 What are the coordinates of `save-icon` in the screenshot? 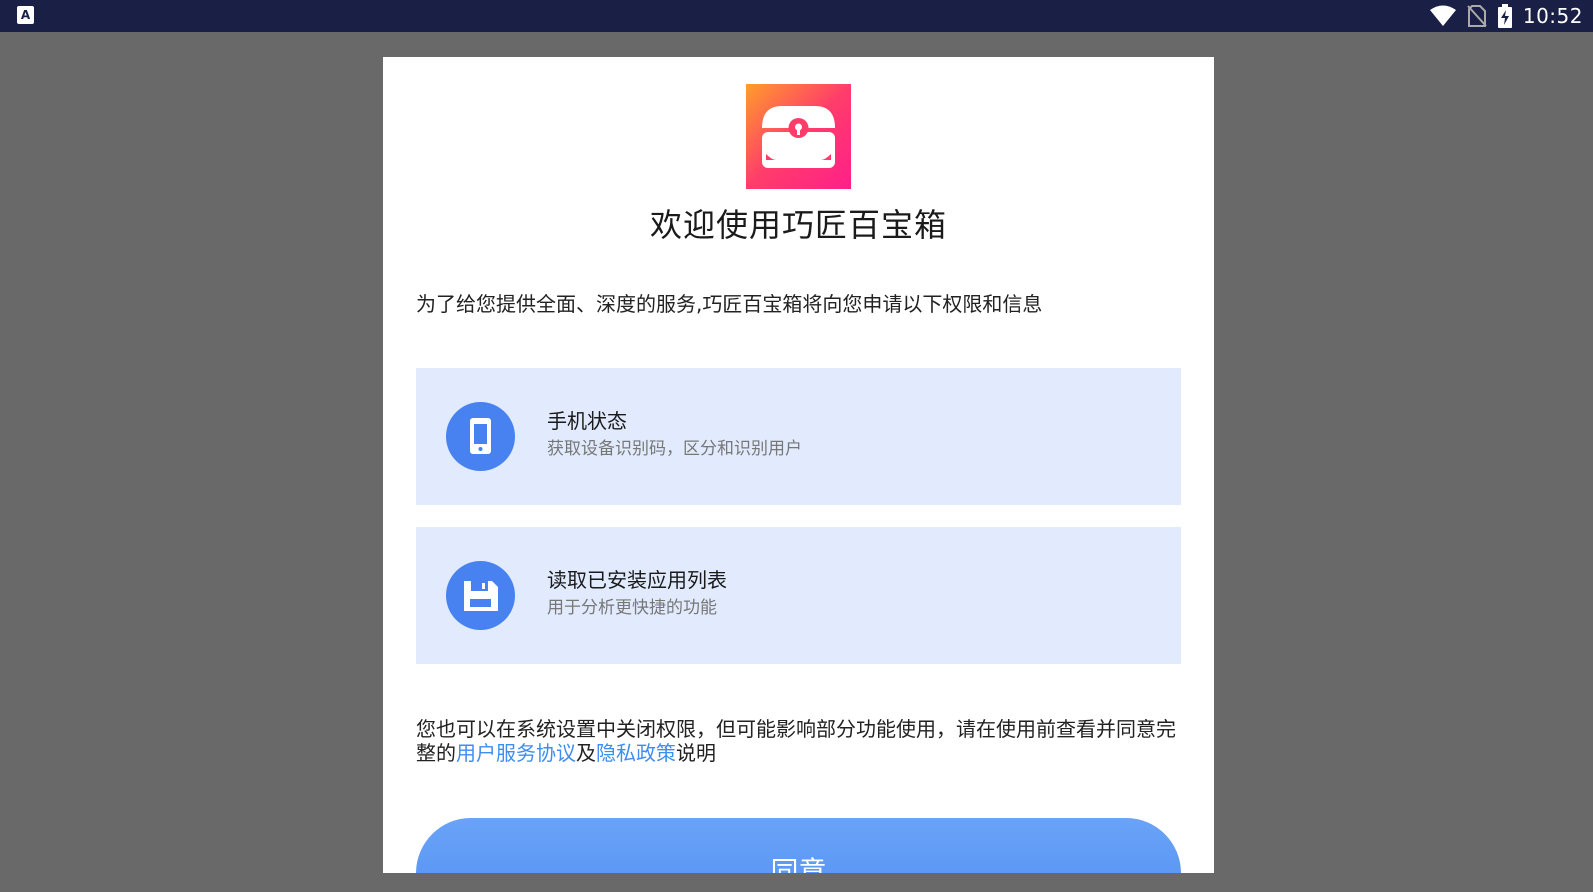 It's located at (480, 595).